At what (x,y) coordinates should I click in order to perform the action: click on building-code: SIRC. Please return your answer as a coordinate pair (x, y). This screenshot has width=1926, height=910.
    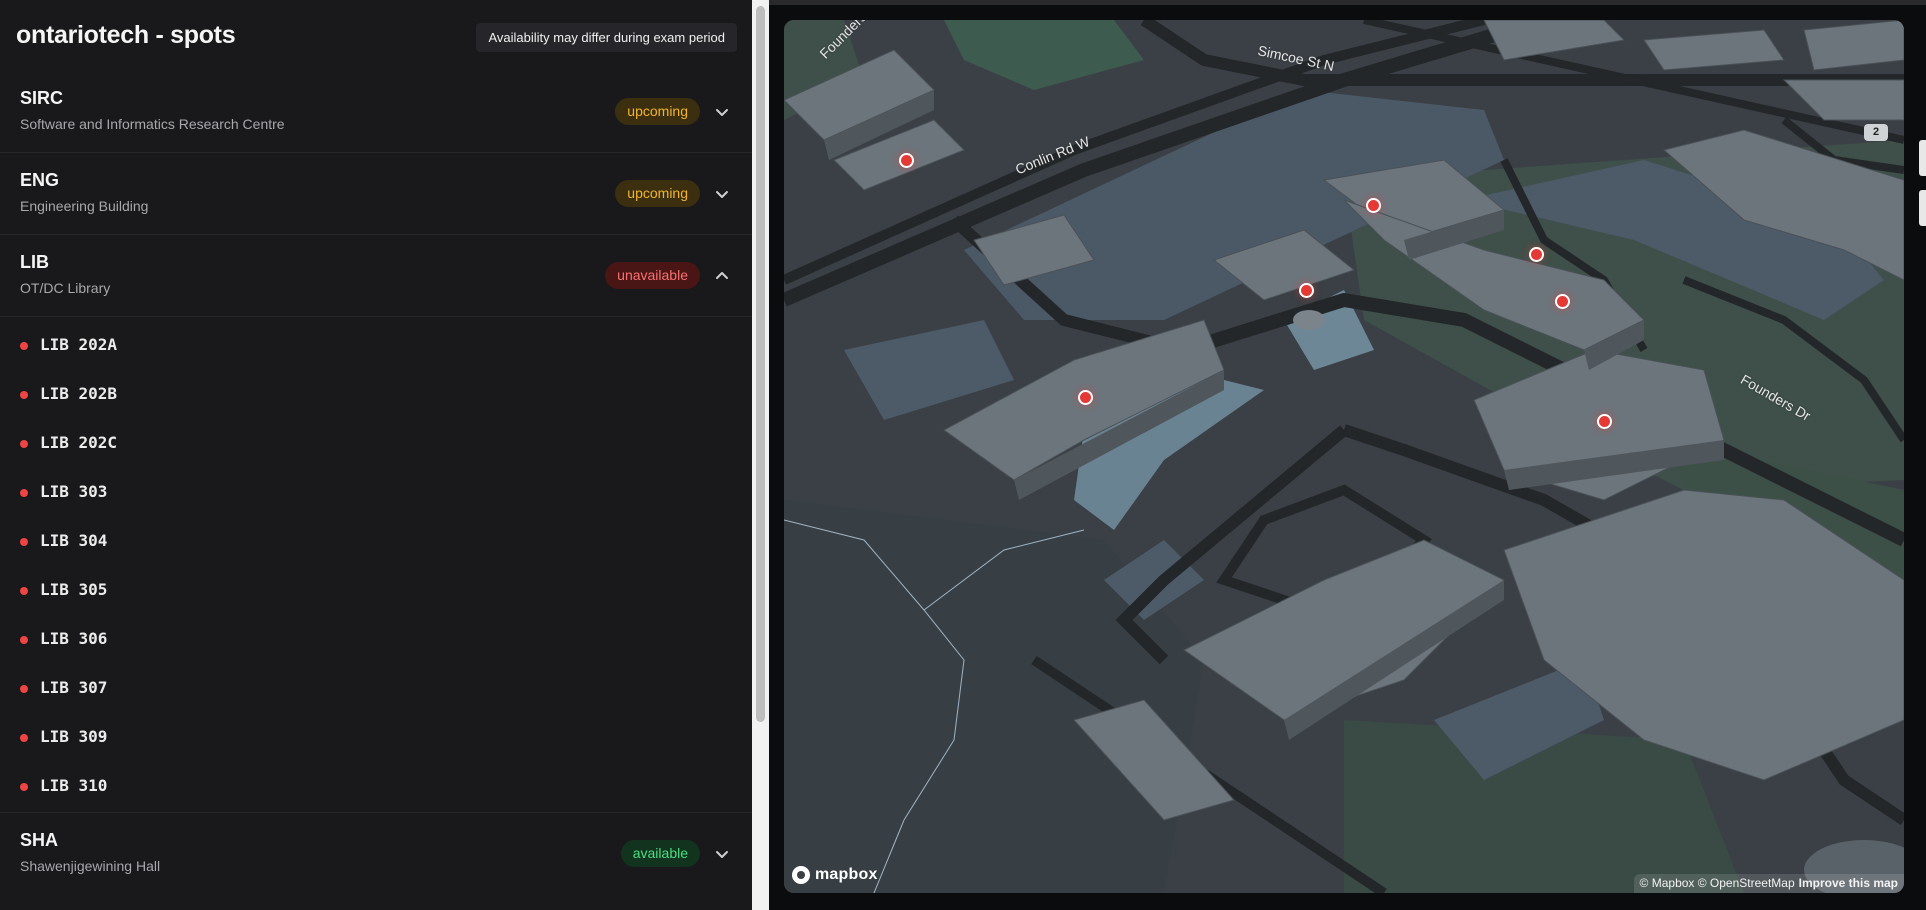
    Looking at the image, I should click on (42, 98).